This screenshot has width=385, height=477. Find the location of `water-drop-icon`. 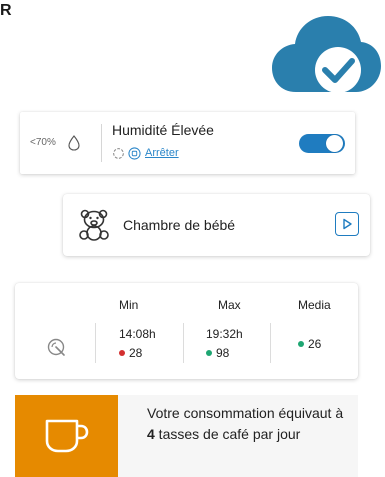

water-drop-icon is located at coordinates (74, 143).